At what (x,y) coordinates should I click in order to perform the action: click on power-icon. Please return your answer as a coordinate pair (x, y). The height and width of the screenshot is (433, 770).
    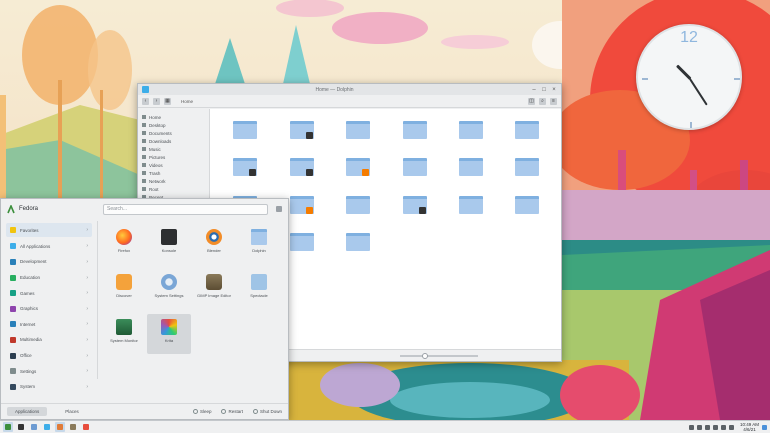
    Looking at the image, I should click on (255, 411).